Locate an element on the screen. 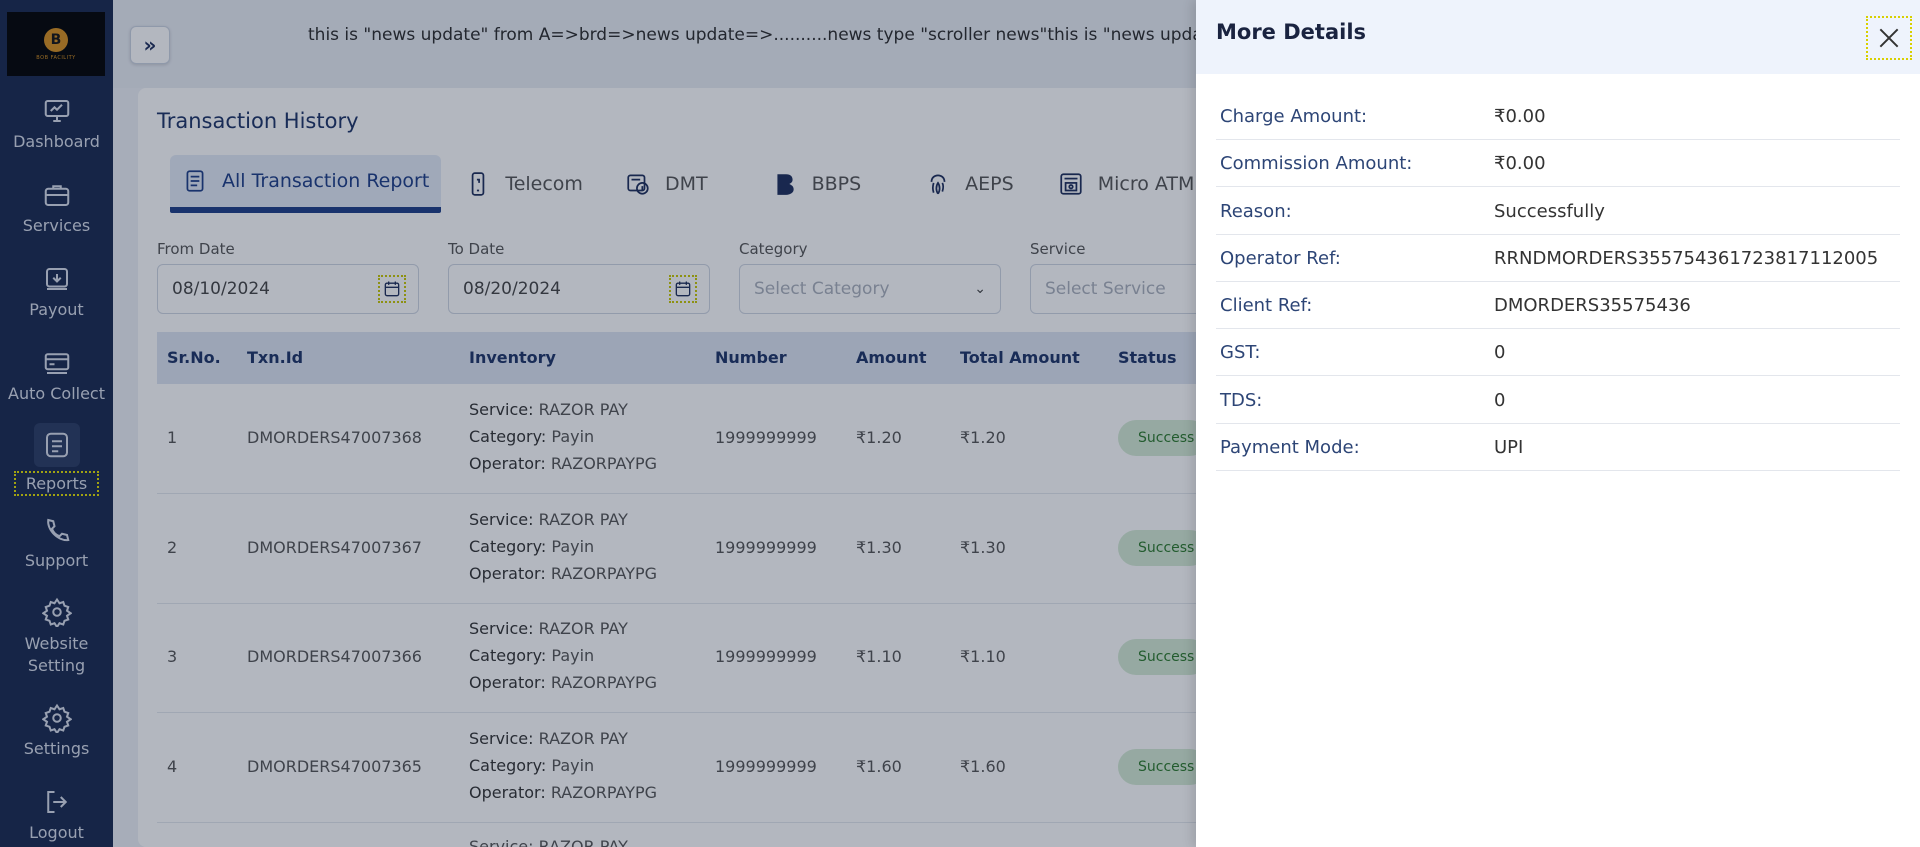 Image resolution: width=1920 pixels, height=847 pixels. detail-row-reason: Reason: Successfully is located at coordinates (1558, 211).